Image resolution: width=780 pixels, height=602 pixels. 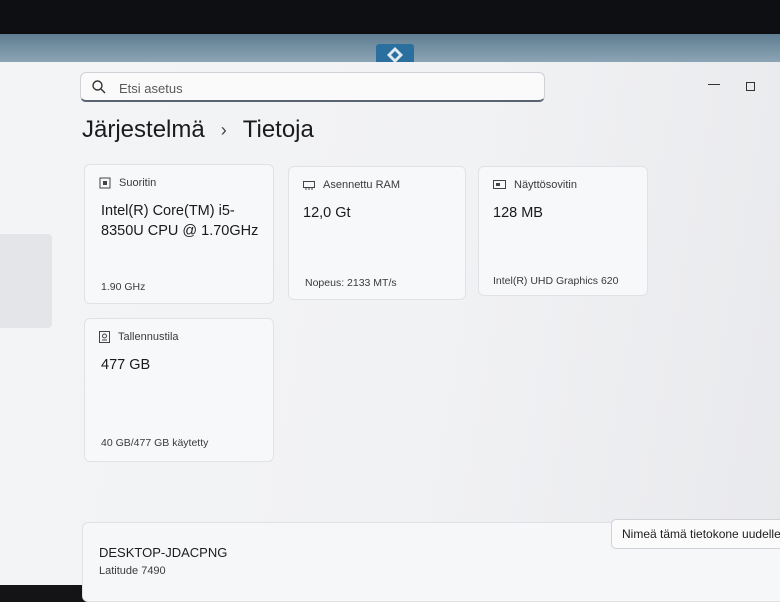 I want to click on search-icon, so click(x=99, y=87).